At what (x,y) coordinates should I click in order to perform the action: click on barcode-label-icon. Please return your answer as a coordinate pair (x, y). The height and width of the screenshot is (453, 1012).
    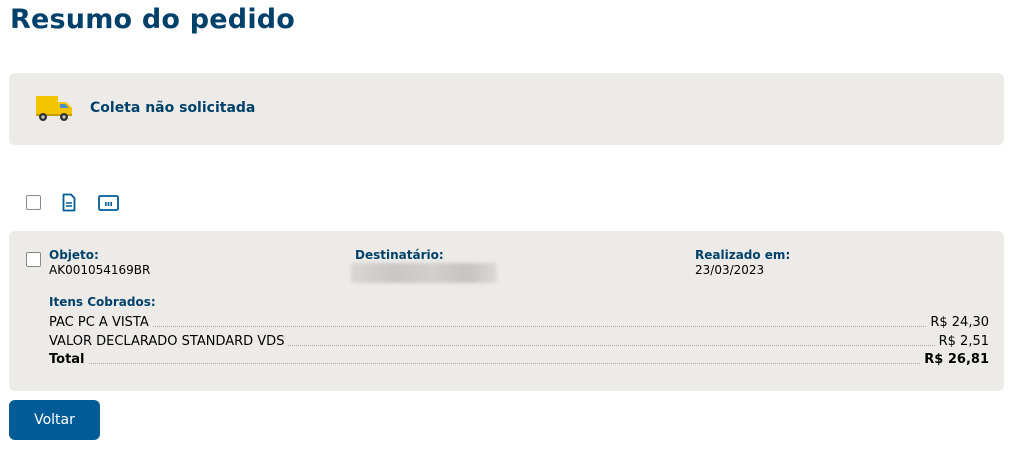
    Looking at the image, I should click on (108, 203).